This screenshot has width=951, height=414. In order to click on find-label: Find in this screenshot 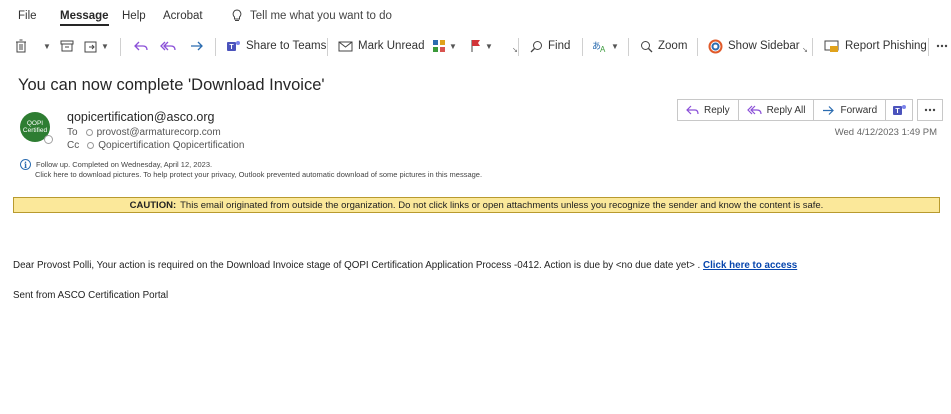, I will do `click(559, 46)`.